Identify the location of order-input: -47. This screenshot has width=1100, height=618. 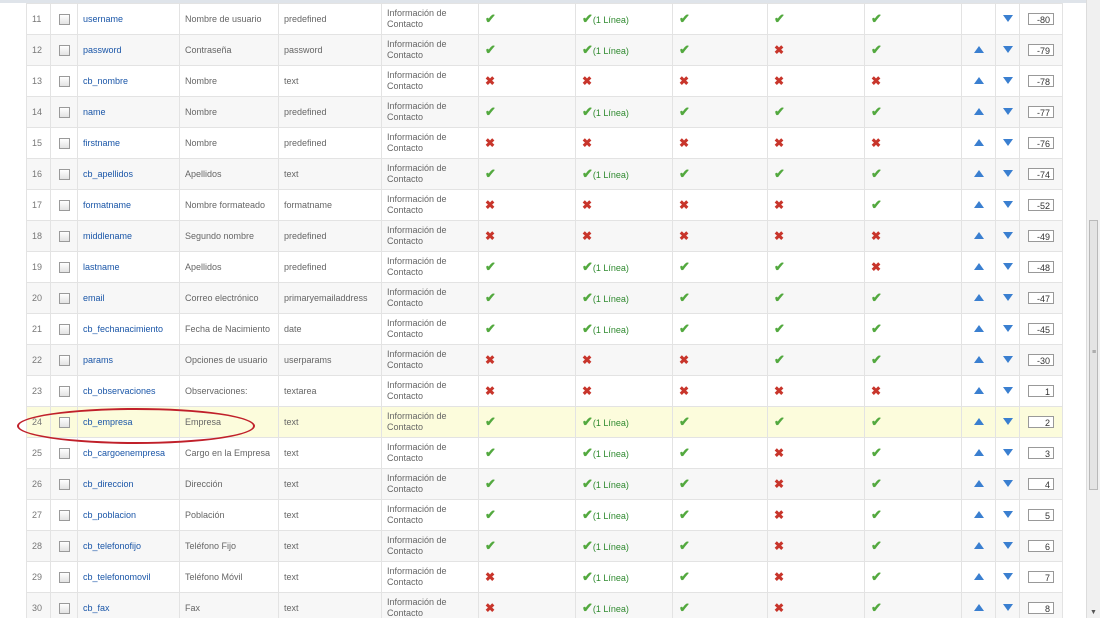
(1041, 298).